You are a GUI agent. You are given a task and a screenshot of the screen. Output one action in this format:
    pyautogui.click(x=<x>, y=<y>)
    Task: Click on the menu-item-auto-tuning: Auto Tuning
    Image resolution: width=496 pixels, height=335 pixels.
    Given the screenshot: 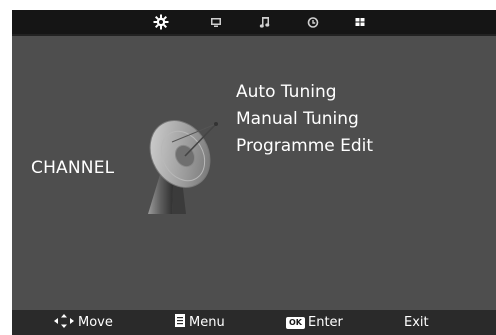 What is the action you would take?
    pyautogui.click(x=304, y=92)
    